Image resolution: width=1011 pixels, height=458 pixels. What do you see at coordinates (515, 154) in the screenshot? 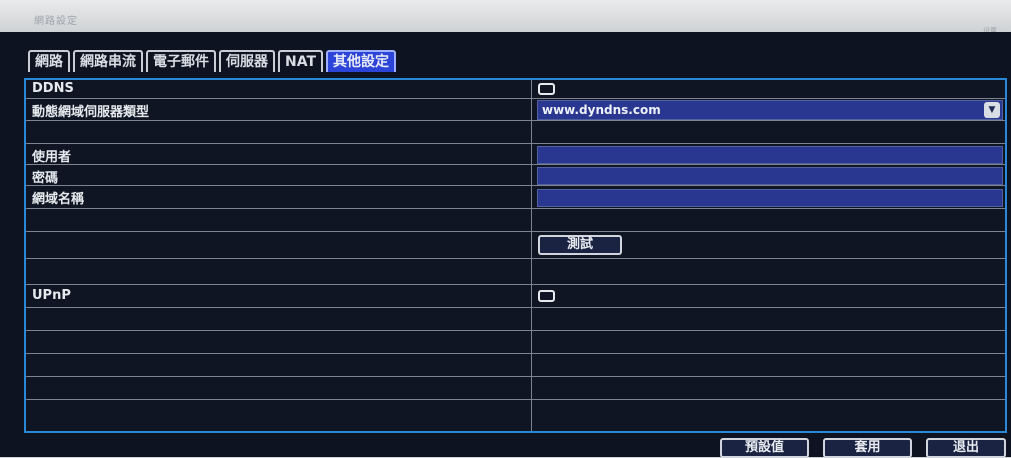
I see `user-row: 使用者` at bounding box center [515, 154].